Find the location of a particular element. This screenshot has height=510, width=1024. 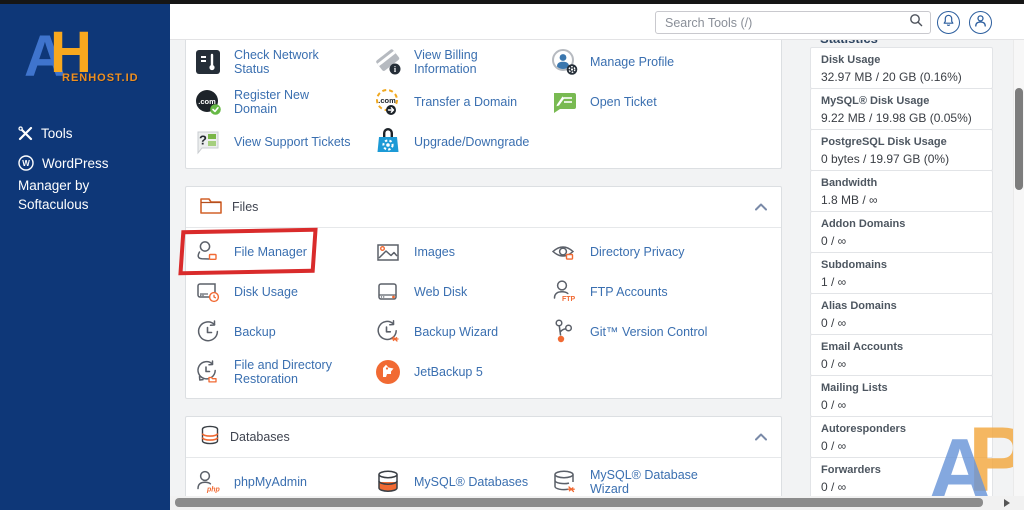

scroll-right-arrow-icon is located at coordinates (1007, 503).